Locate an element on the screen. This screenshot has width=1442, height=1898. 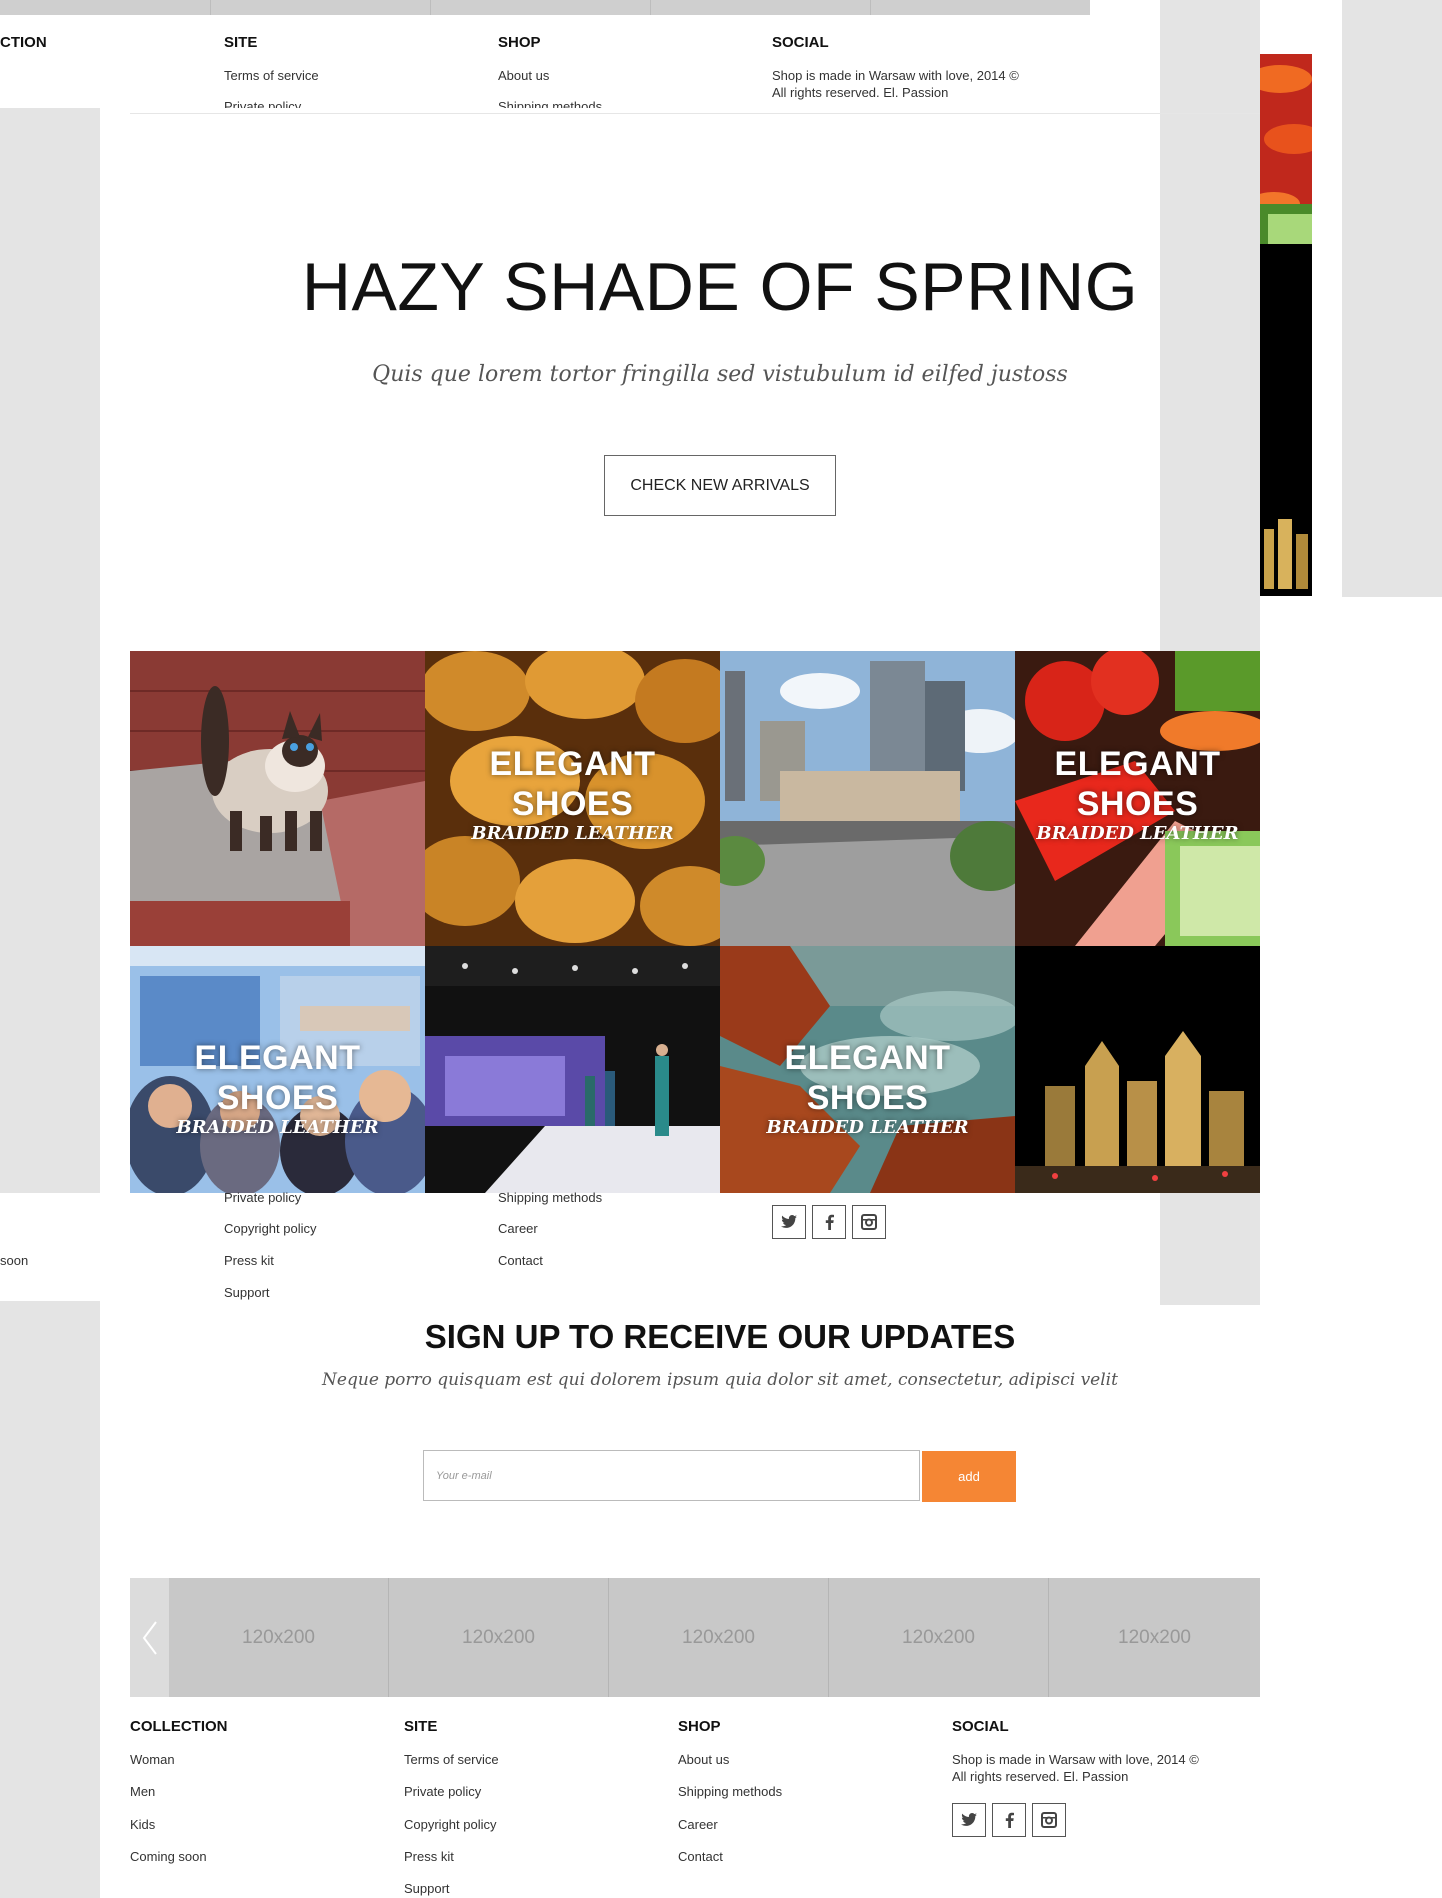
grid-tile-people: ELEGANT SHOES BRAIDED LEATHER is located at coordinates (277, 1069).